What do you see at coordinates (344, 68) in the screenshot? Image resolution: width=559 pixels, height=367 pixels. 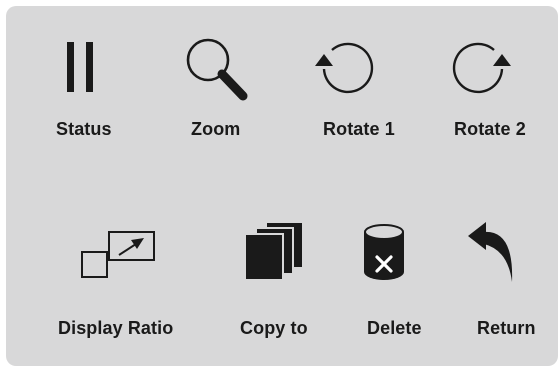 I see `rotate-counterclockwise-icon` at bounding box center [344, 68].